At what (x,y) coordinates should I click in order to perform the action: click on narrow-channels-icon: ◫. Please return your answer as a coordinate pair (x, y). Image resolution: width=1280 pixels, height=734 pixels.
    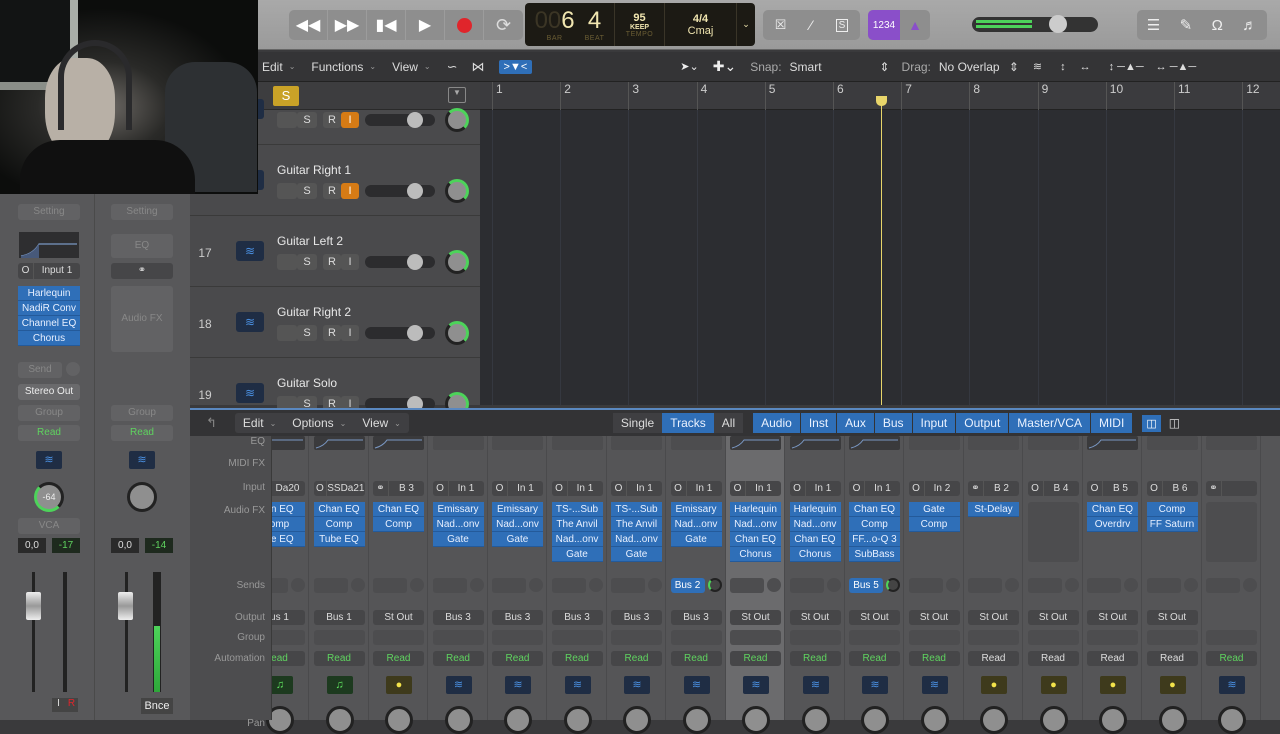
    Looking at the image, I should click on (1174, 423).